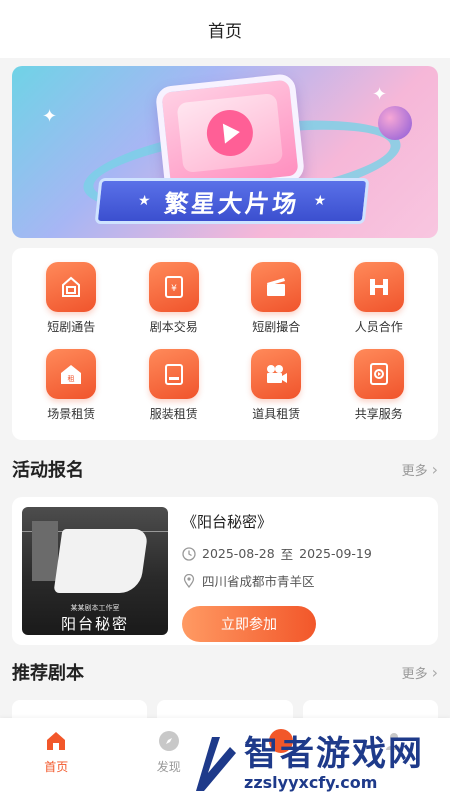 The image size is (450, 800). I want to click on play-icon, so click(230, 133).